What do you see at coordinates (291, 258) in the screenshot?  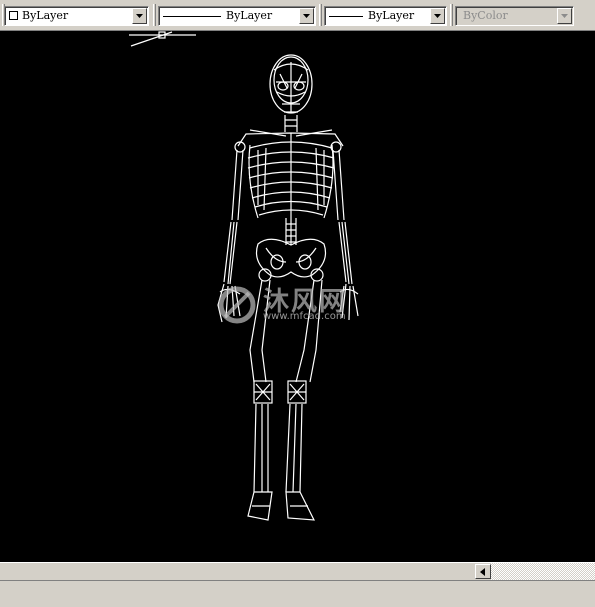 I see `pelvis` at bounding box center [291, 258].